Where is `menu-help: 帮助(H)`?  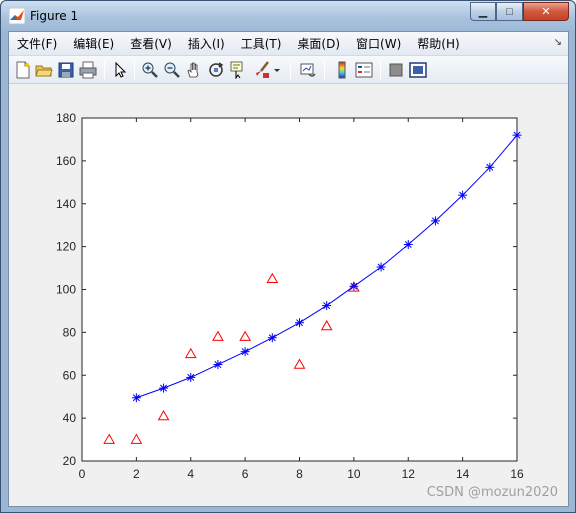
menu-help: 帮助(H) is located at coordinates (438, 44).